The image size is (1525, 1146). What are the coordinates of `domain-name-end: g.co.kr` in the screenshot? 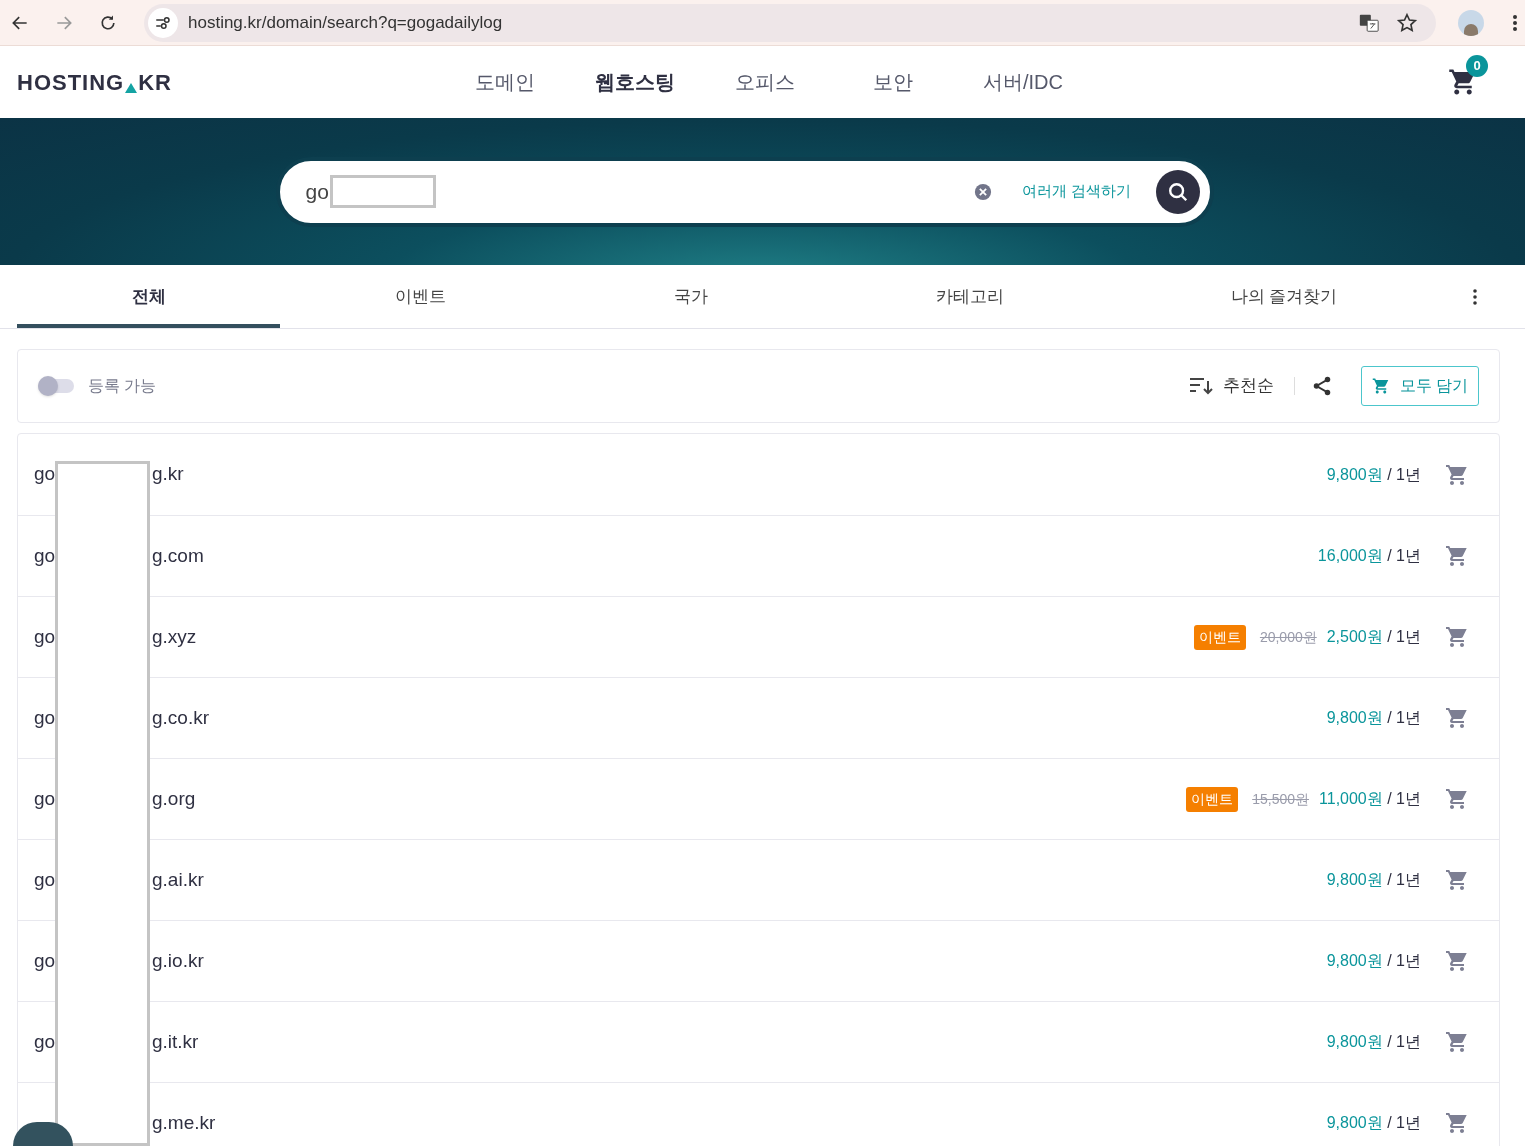 It's located at (181, 717).